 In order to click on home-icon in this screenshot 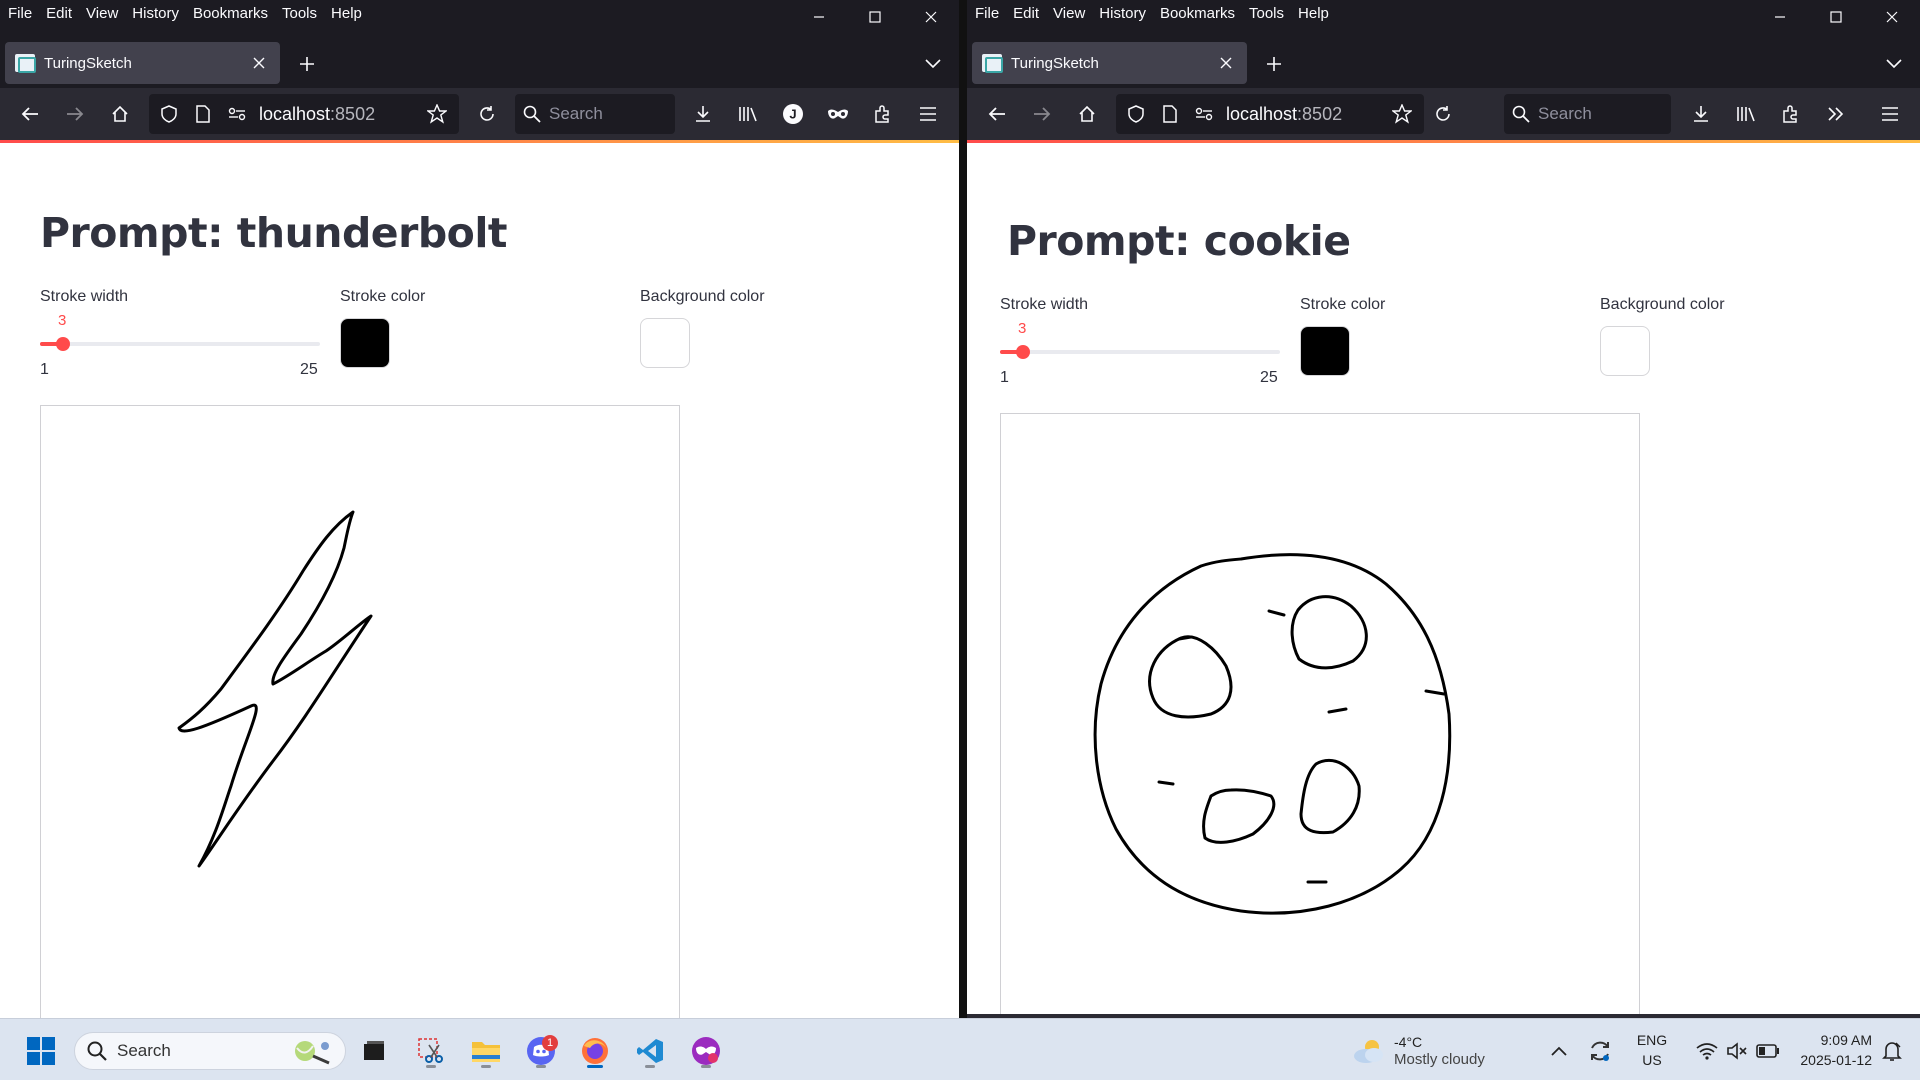, I will do `click(1087, 113)`.